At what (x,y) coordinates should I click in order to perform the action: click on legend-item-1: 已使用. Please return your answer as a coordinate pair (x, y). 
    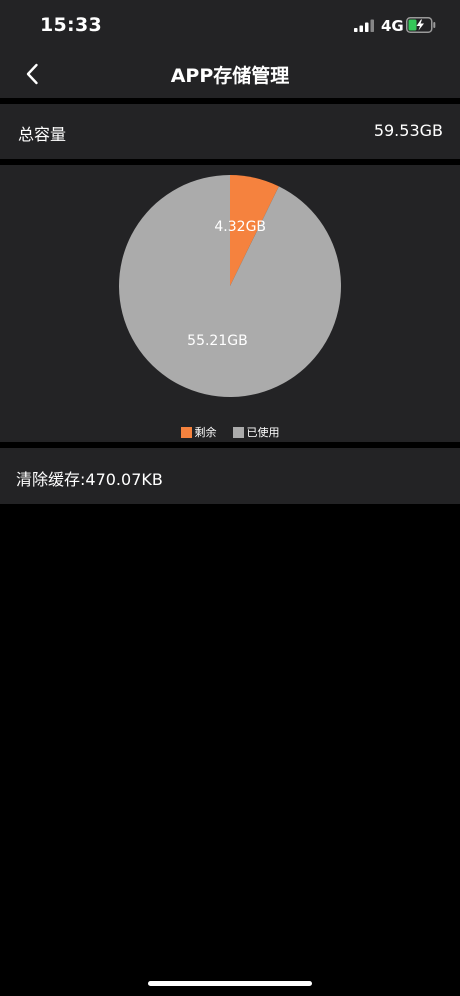
    Looking at the image, I should click on (256, 432).